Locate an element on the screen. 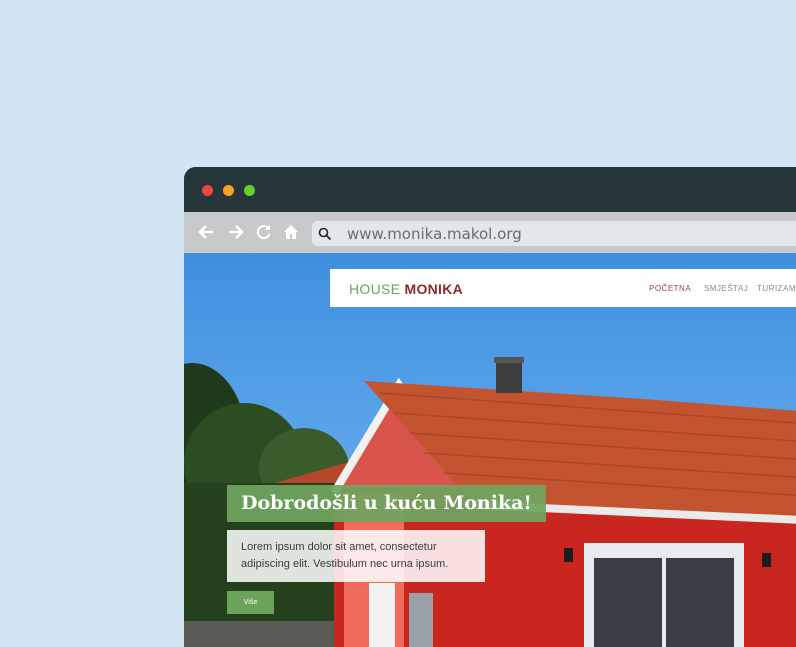  logo-word-monika: MONIKA is located at coordinates (434, 289).